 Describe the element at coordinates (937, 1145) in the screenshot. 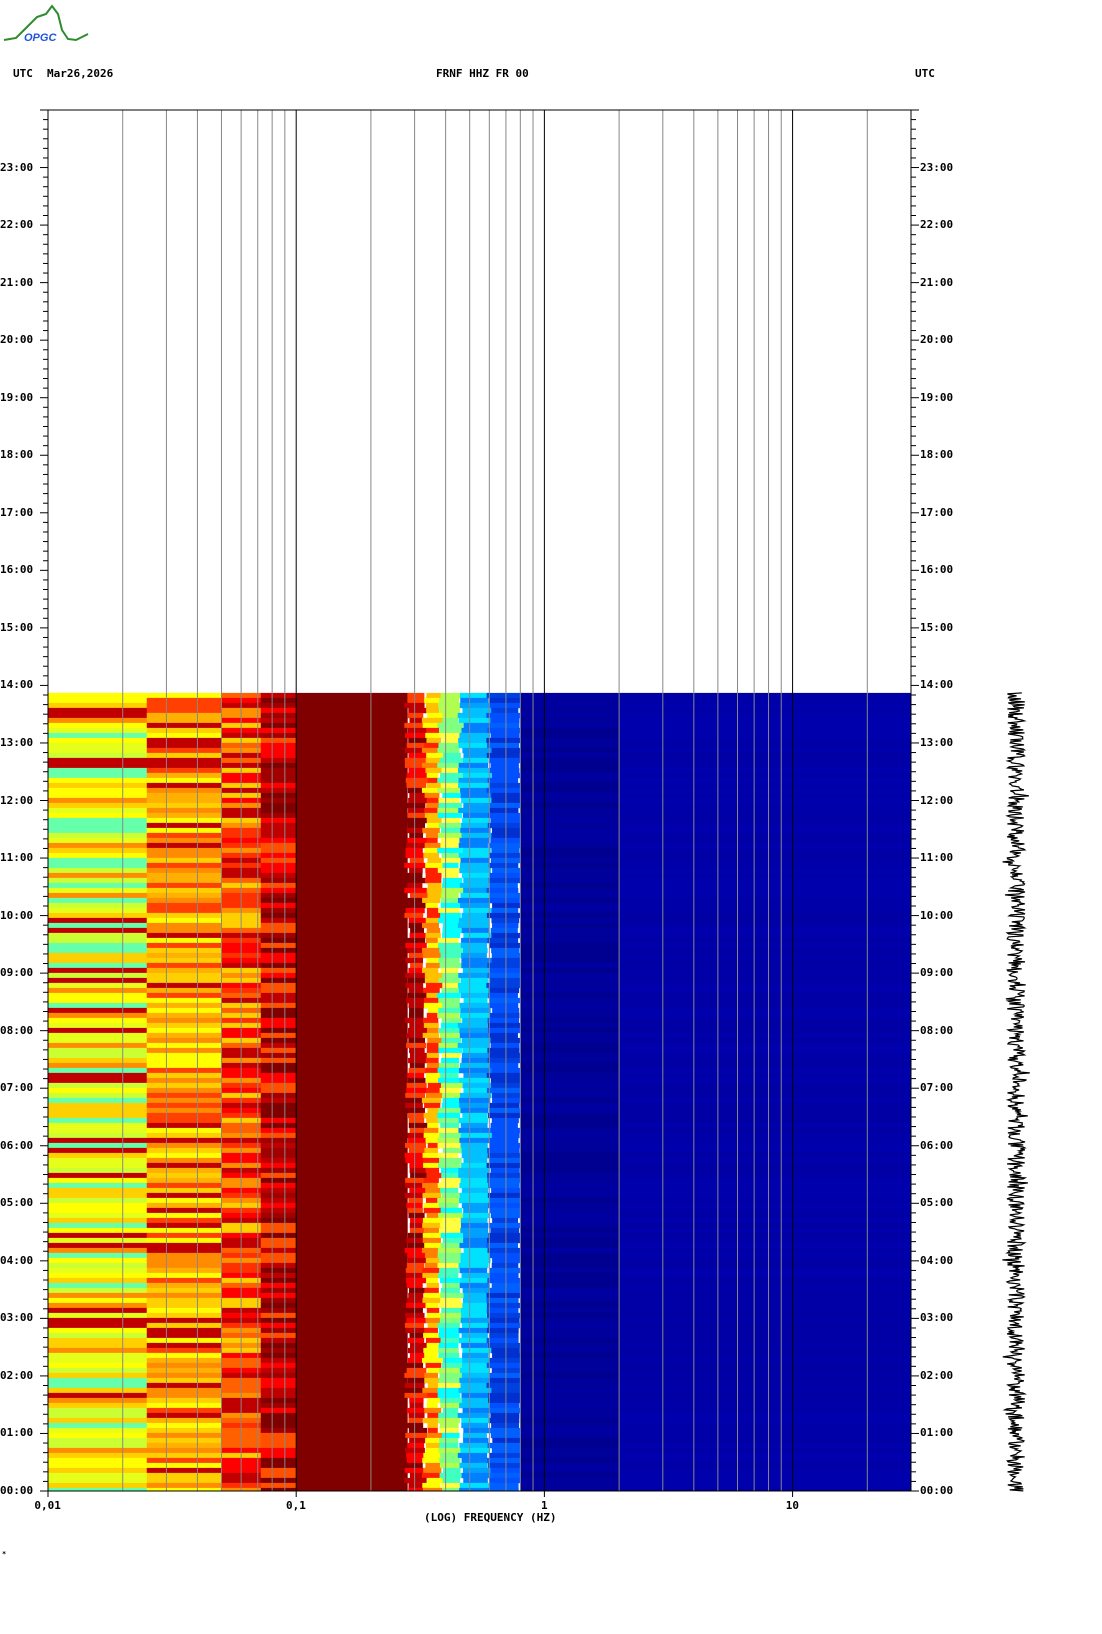

I see `y-tick-label-right: 06:00` at that location.